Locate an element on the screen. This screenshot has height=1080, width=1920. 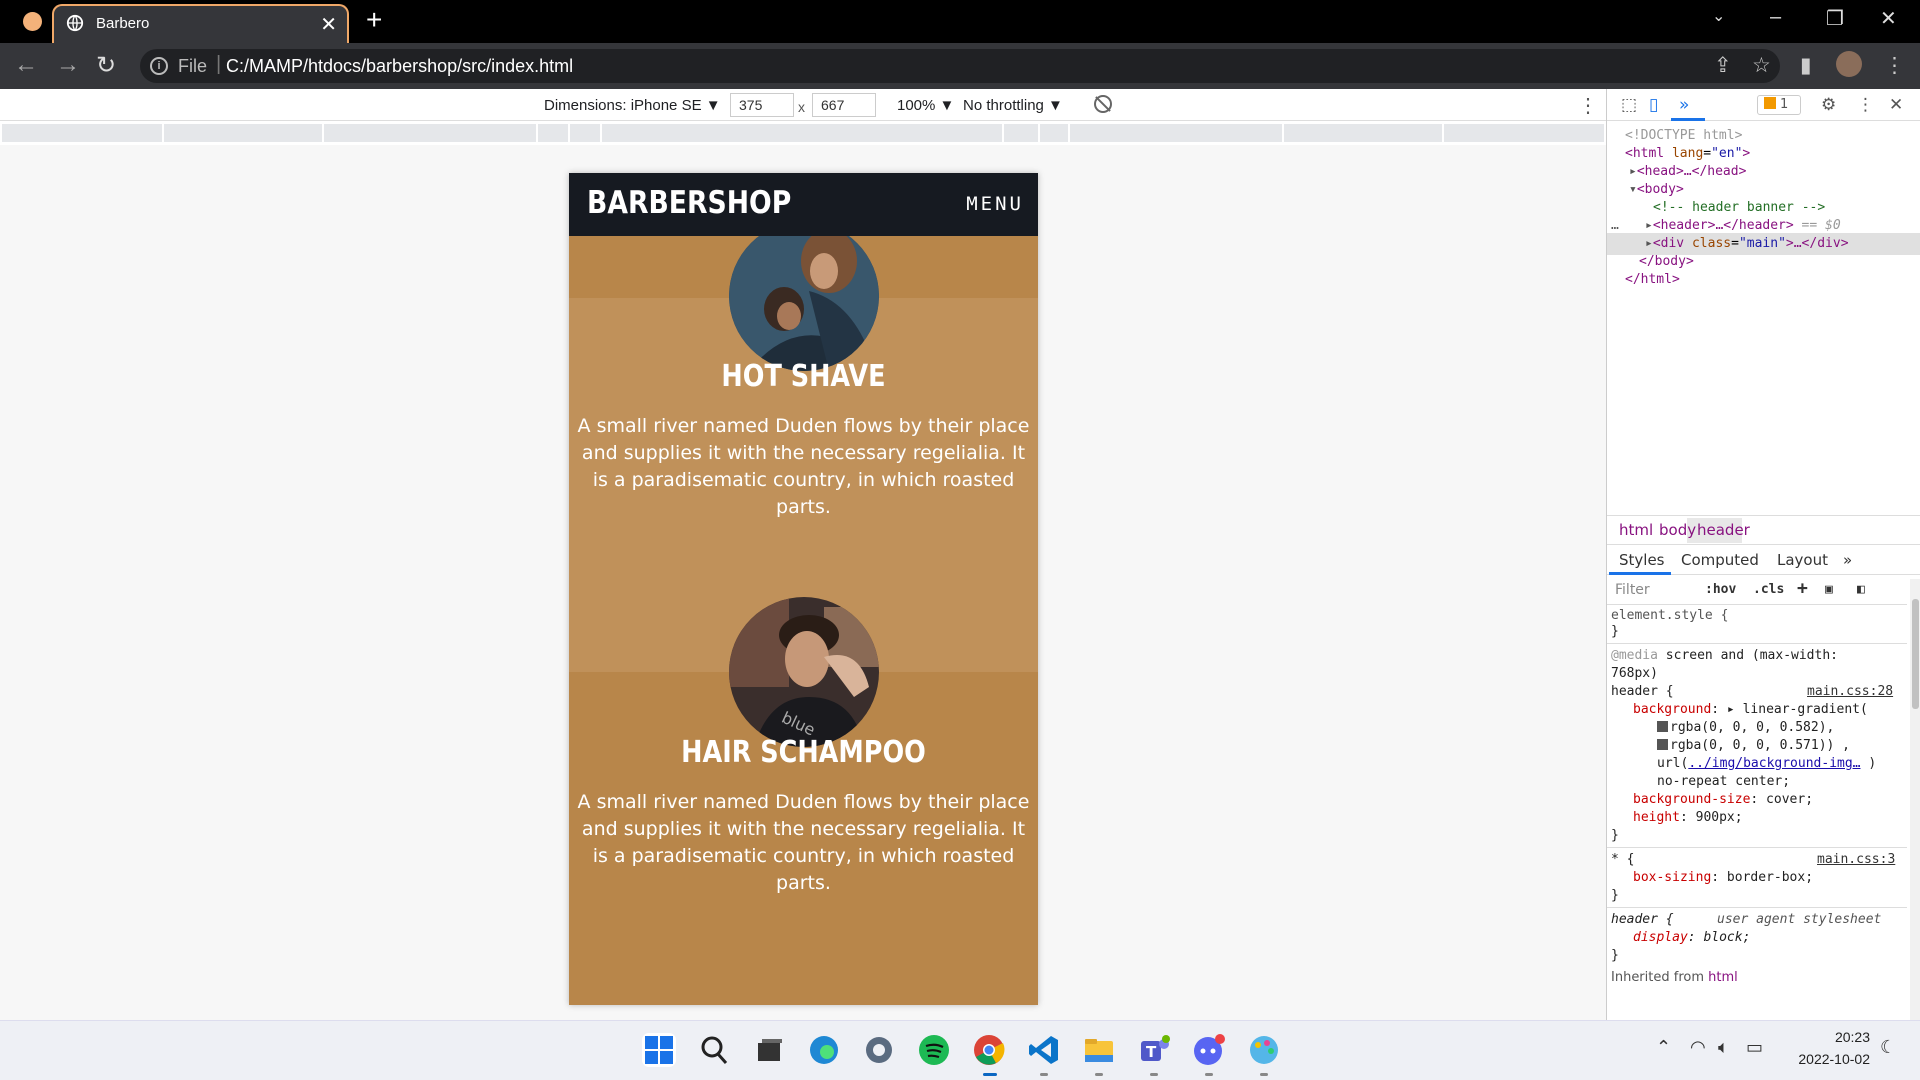
url-value: url(../img/background-img… ) is located at coordinates (1766, 764).